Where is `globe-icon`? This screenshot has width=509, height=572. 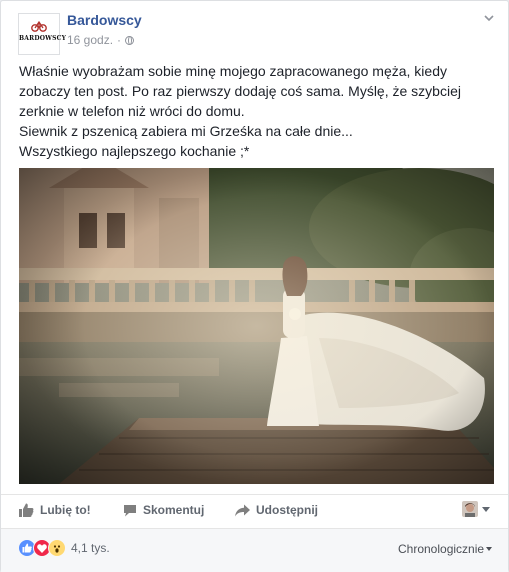 globe-icon is located at coordinates (130, 40).